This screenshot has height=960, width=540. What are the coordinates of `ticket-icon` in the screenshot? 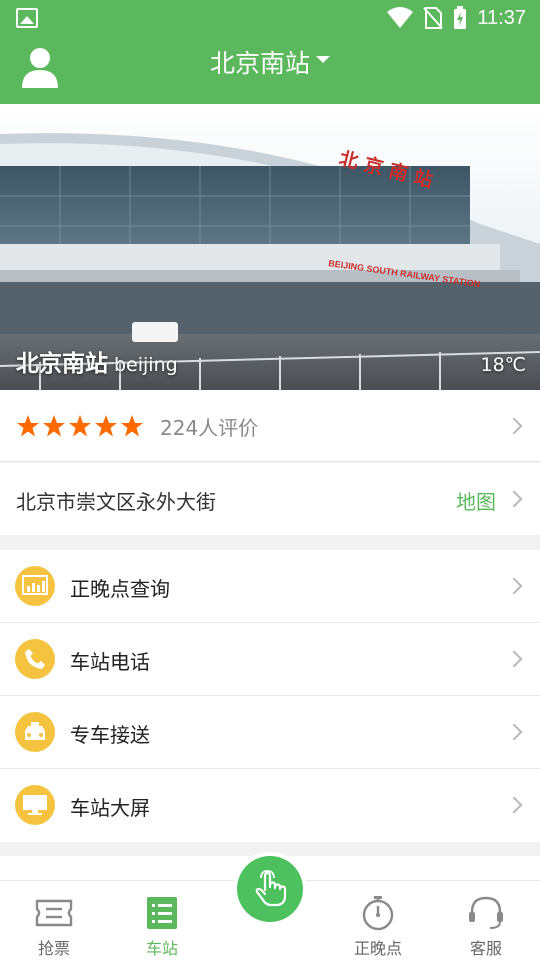 It's located at (54, 913).